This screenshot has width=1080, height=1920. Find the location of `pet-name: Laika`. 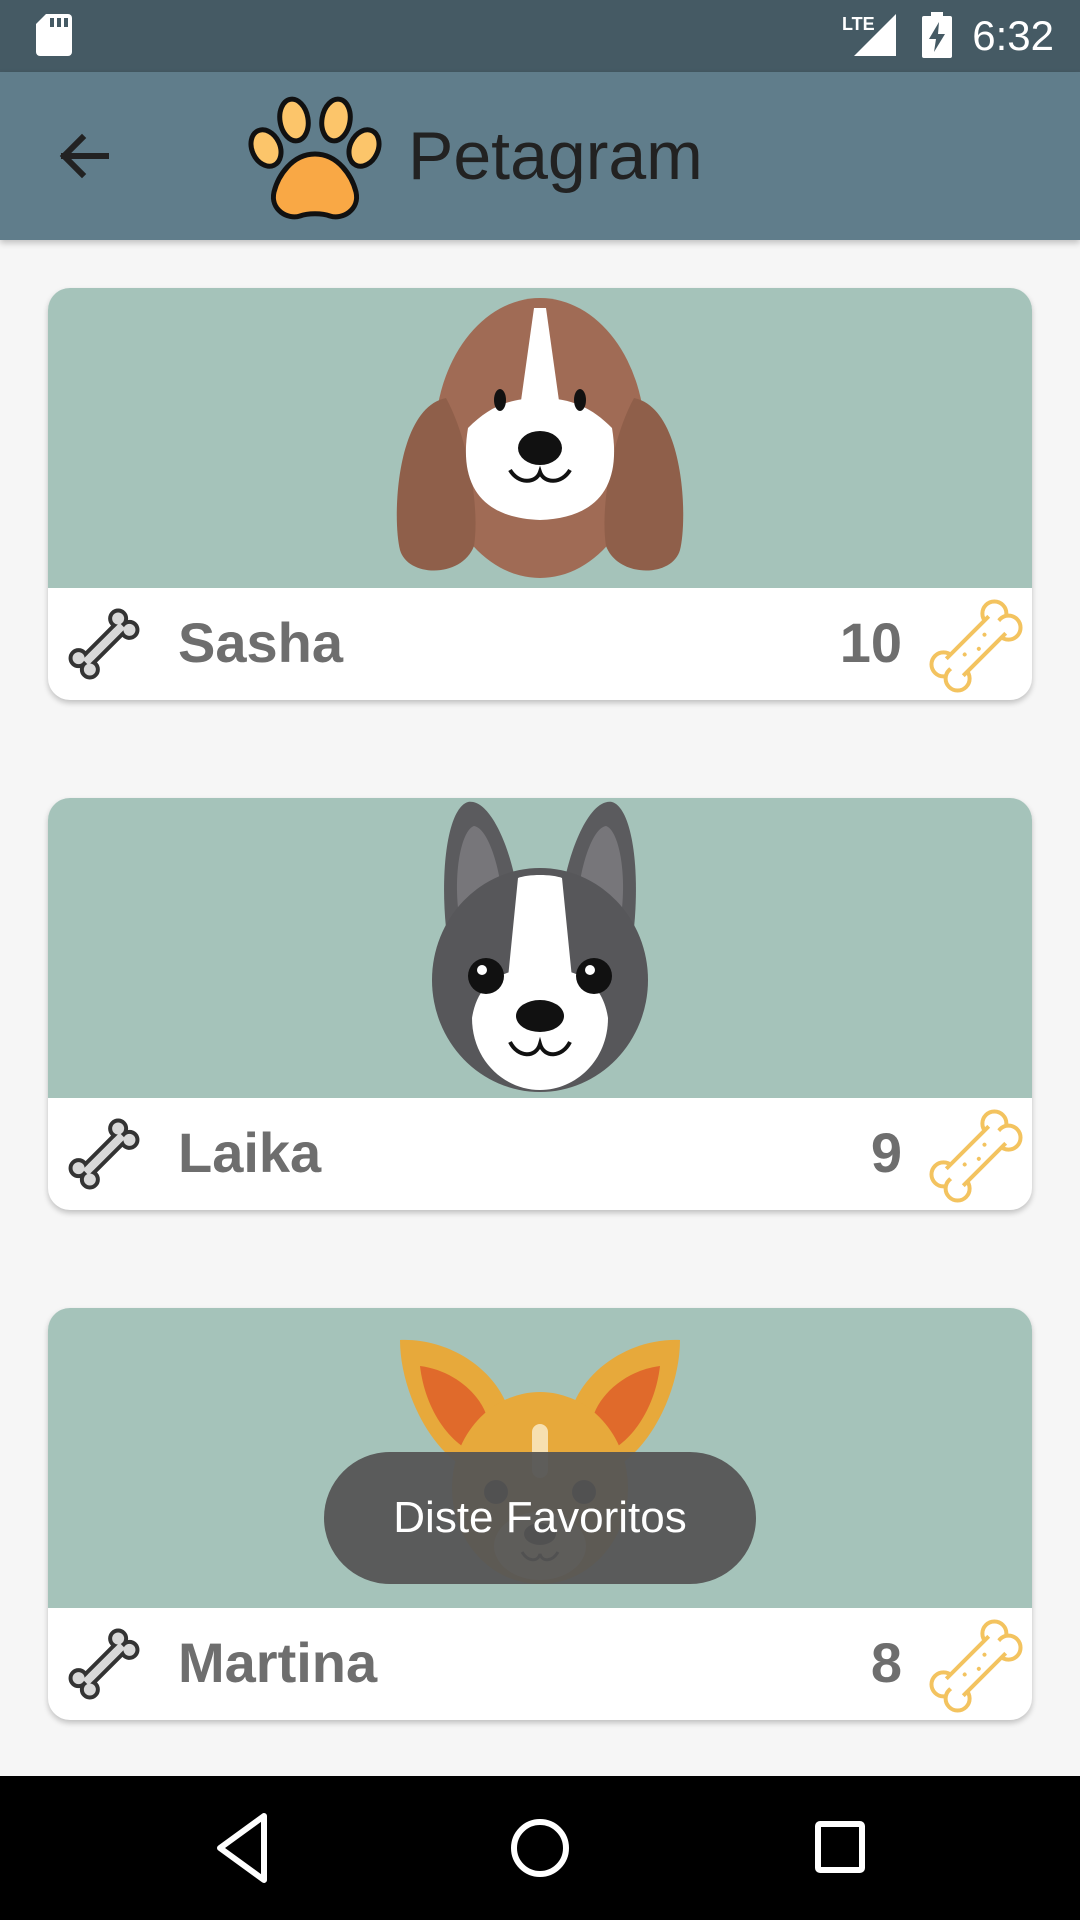

pet-name: Laika is located at coordinates (250, 1152).